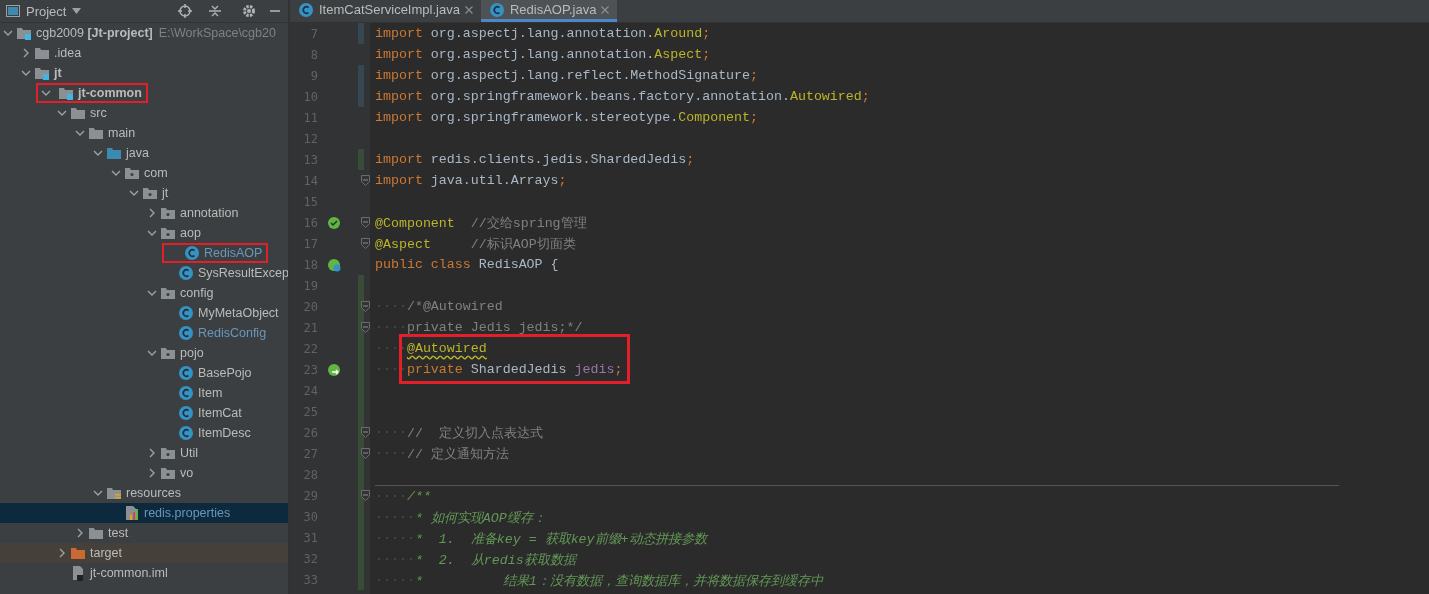 This screenshot has width=1429, height=594. I want to click on tree-item: .idea, so click(144, 53).